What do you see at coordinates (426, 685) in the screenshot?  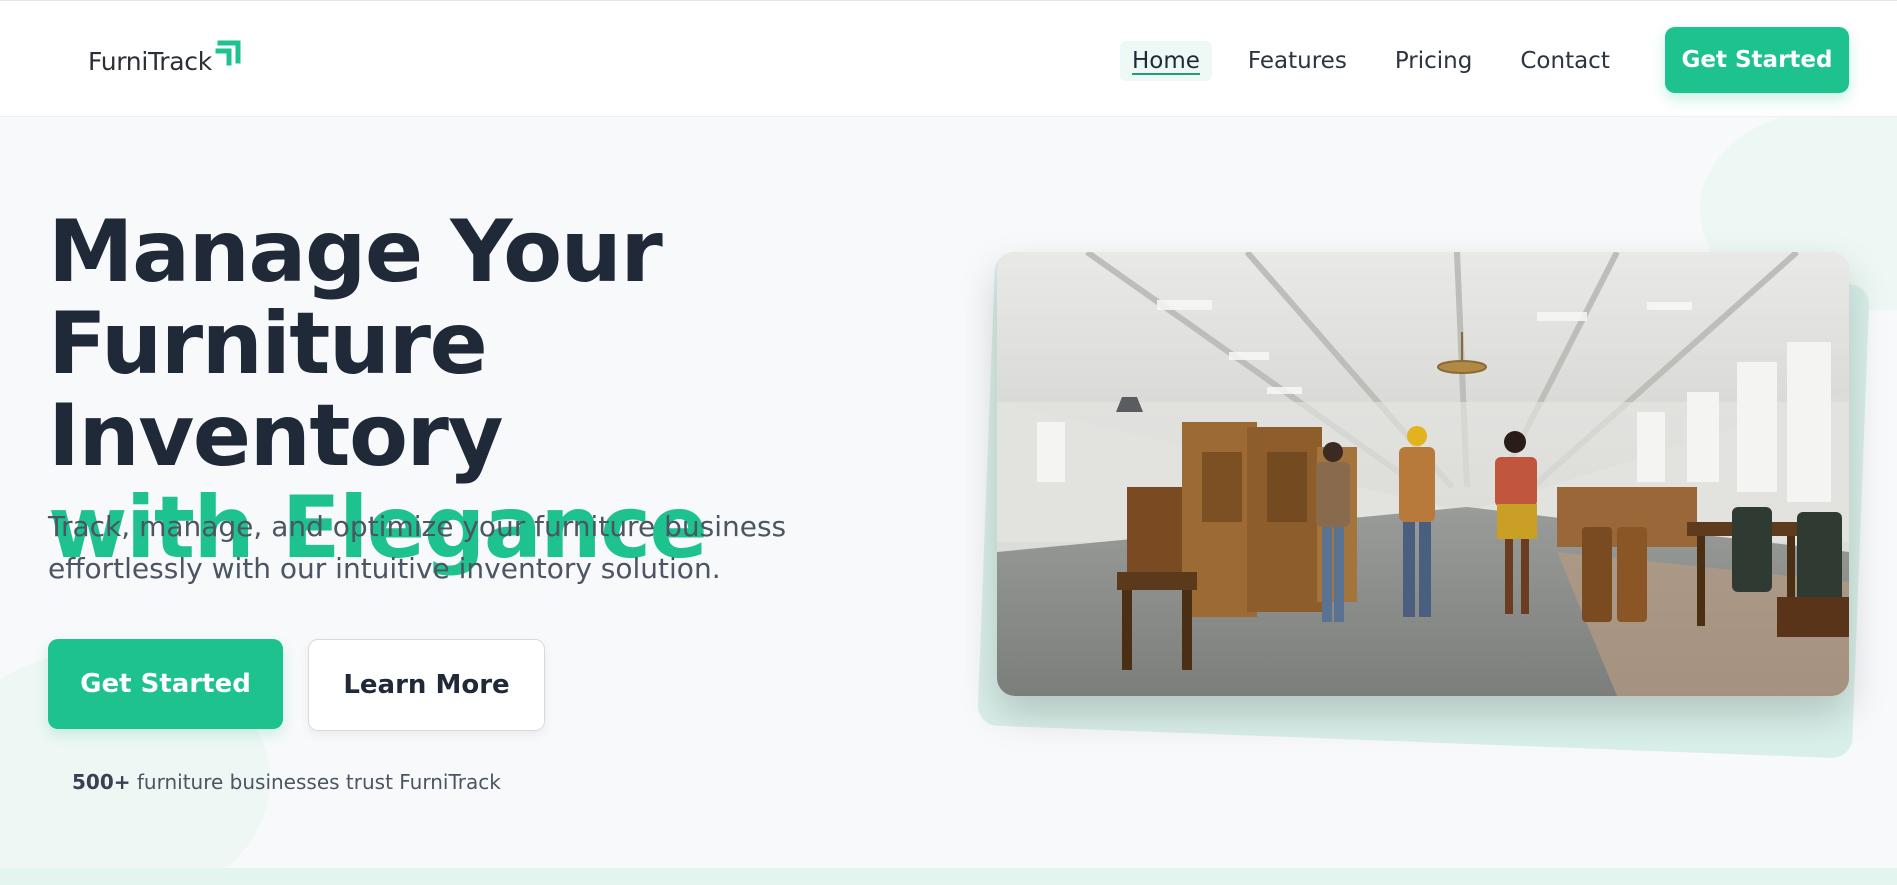 I see `learn-more-button: Learn More` at bounding box center [426, 685].